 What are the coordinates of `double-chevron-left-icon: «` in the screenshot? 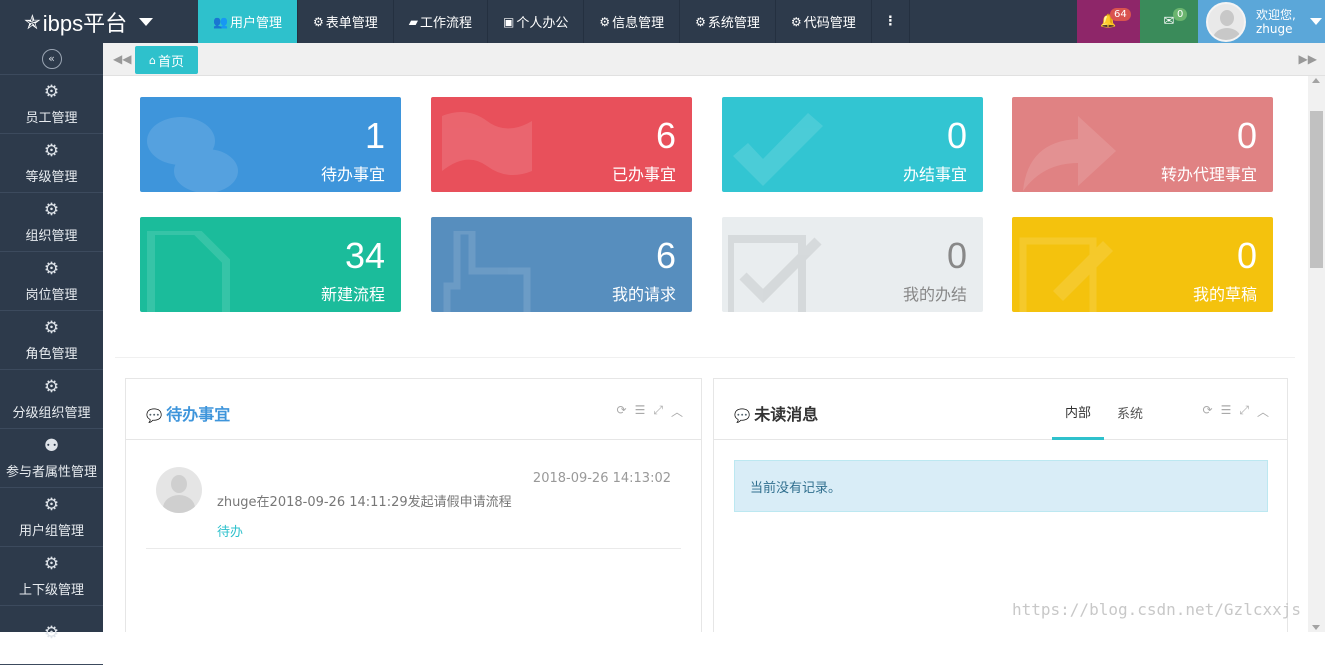 It's located at (51, 58).